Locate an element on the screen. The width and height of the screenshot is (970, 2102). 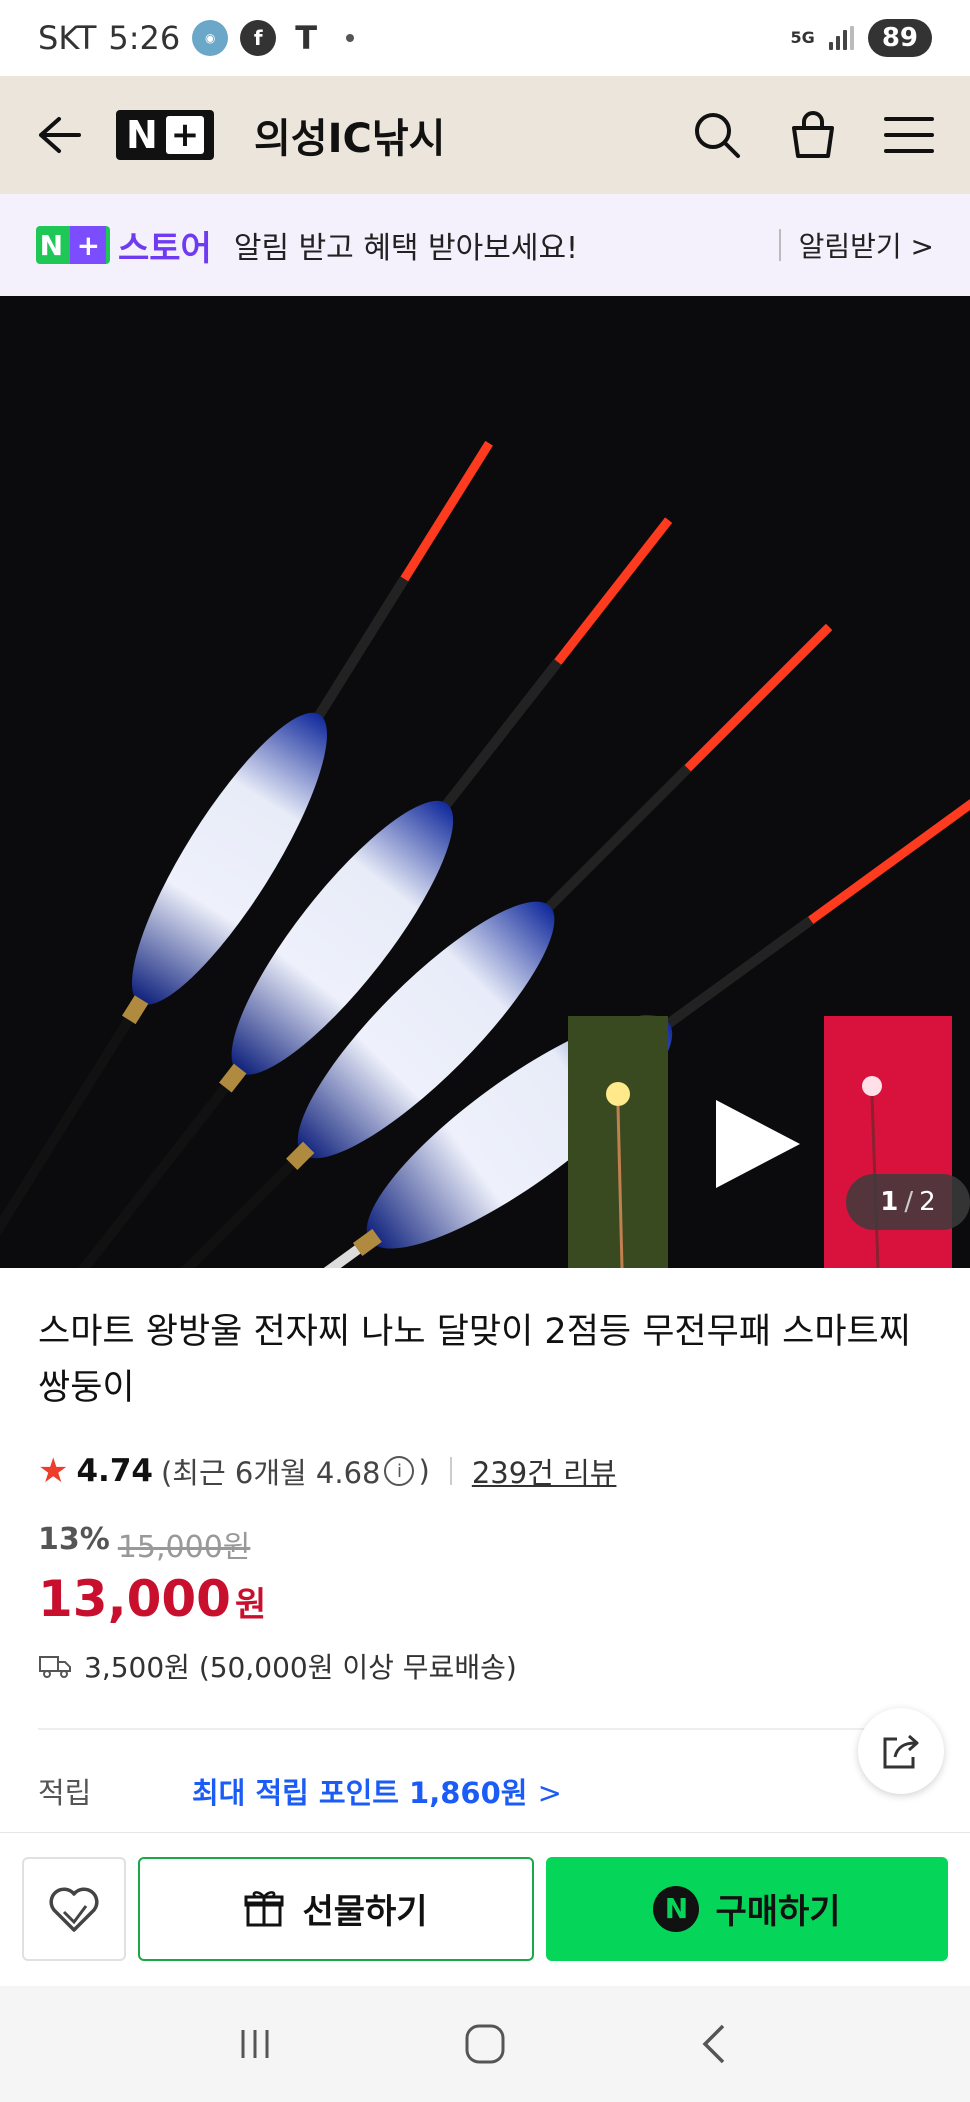
nplus-logo: N + is located at coordinates (165, 135).